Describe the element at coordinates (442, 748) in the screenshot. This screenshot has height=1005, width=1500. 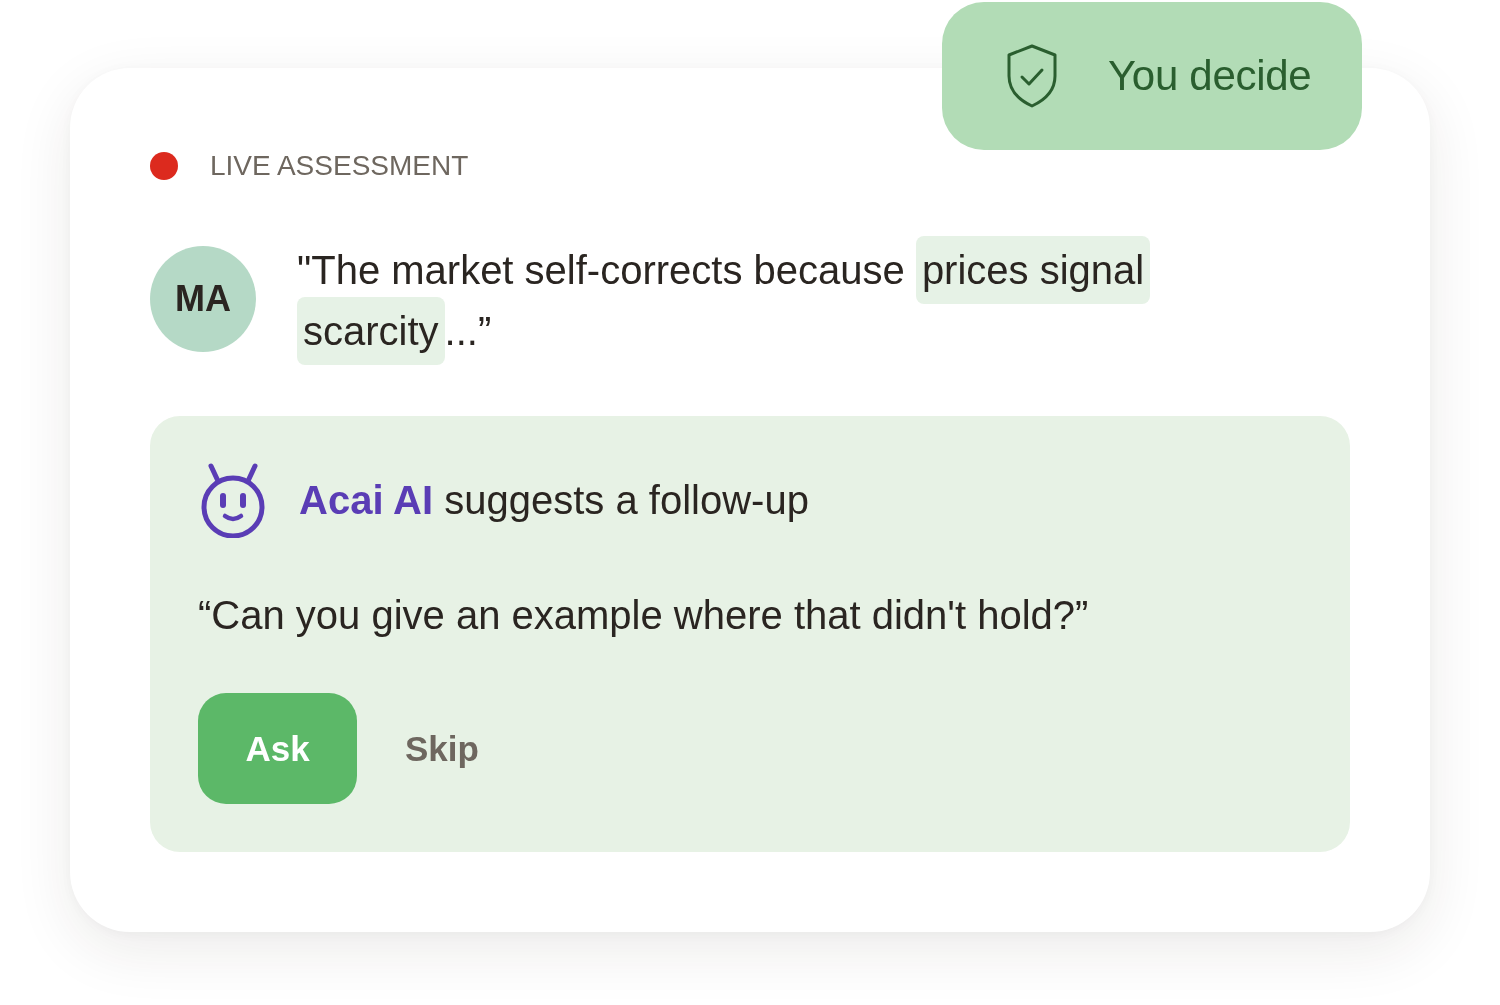
I see `skip-link: Skip` at that location.